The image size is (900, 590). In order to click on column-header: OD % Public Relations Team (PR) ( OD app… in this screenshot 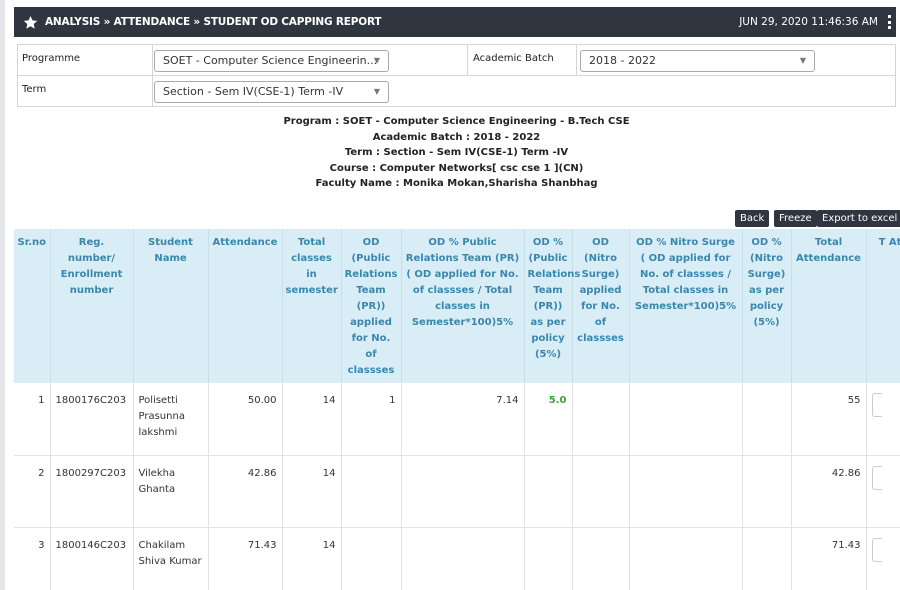, I will do `click(463, 306)`.